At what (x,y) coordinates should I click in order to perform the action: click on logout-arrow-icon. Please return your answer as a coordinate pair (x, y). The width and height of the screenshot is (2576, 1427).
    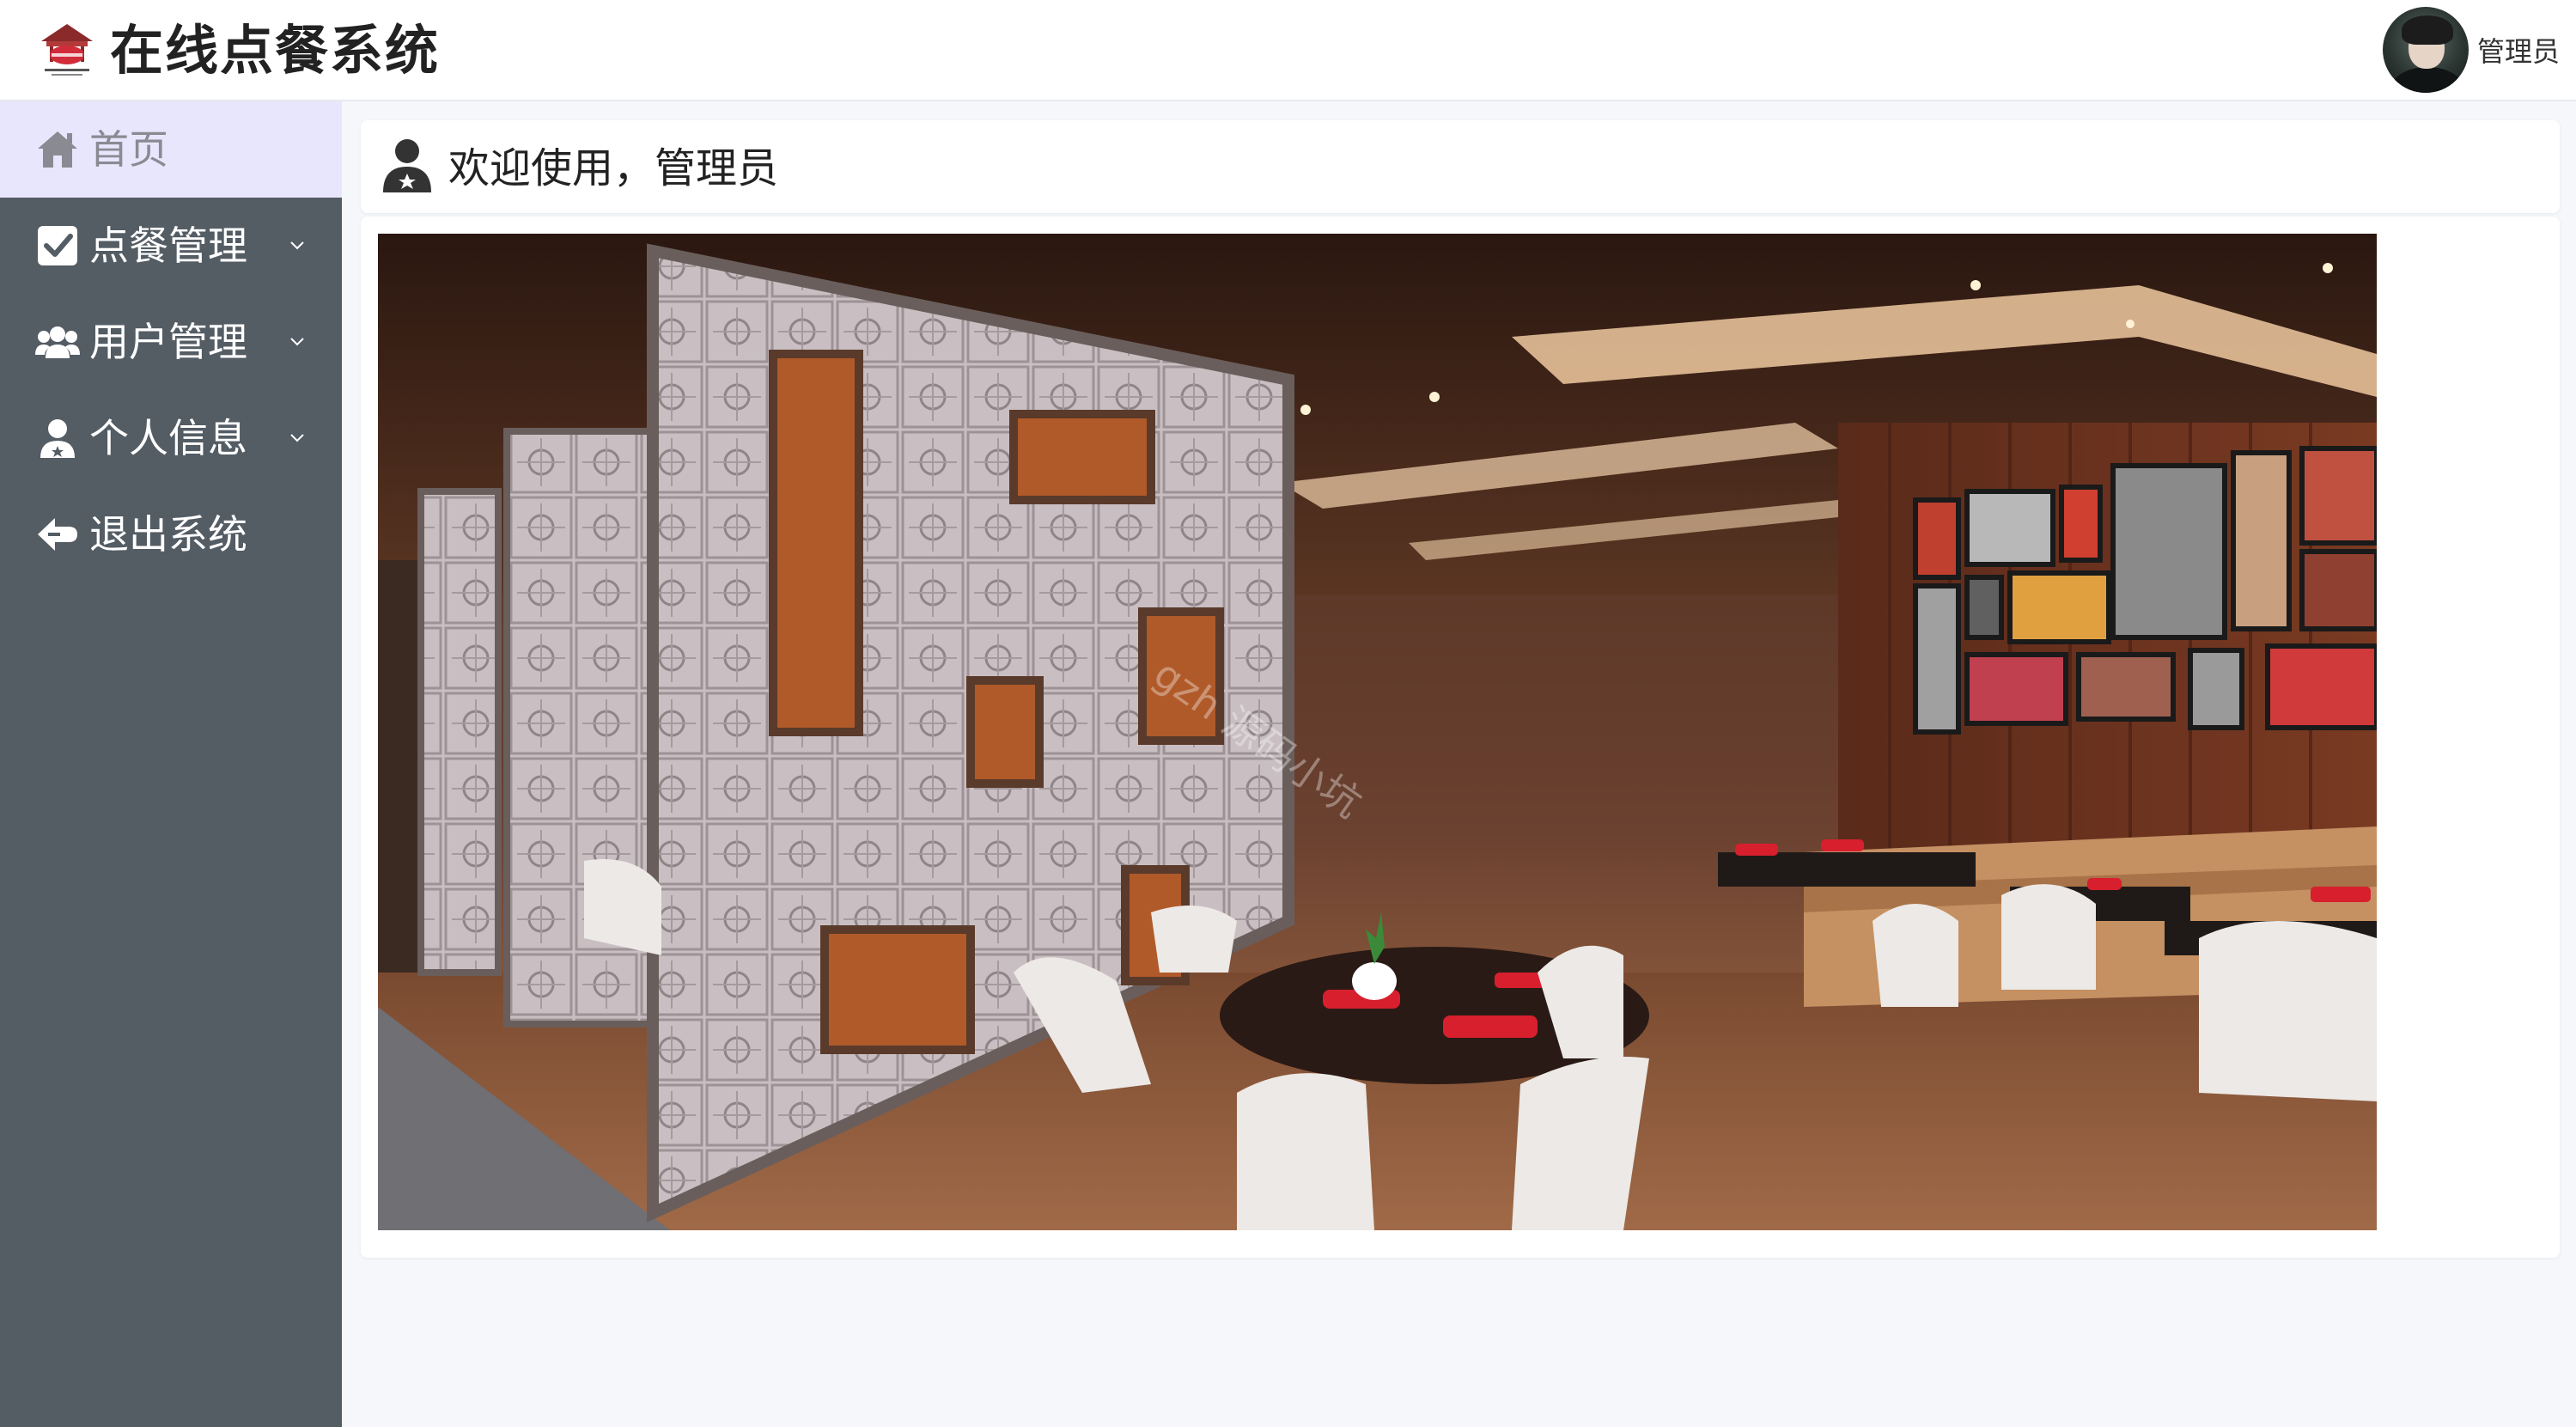
    Looking at the image, I should click on (57, 534).